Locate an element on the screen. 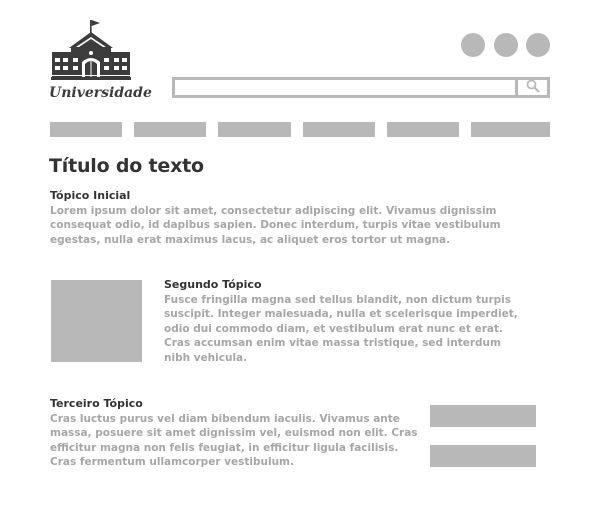 Image resolution: width=600 pixels, height=530 pixels. section-heading: Segundo Tópico is located at coordinates (213, 284).